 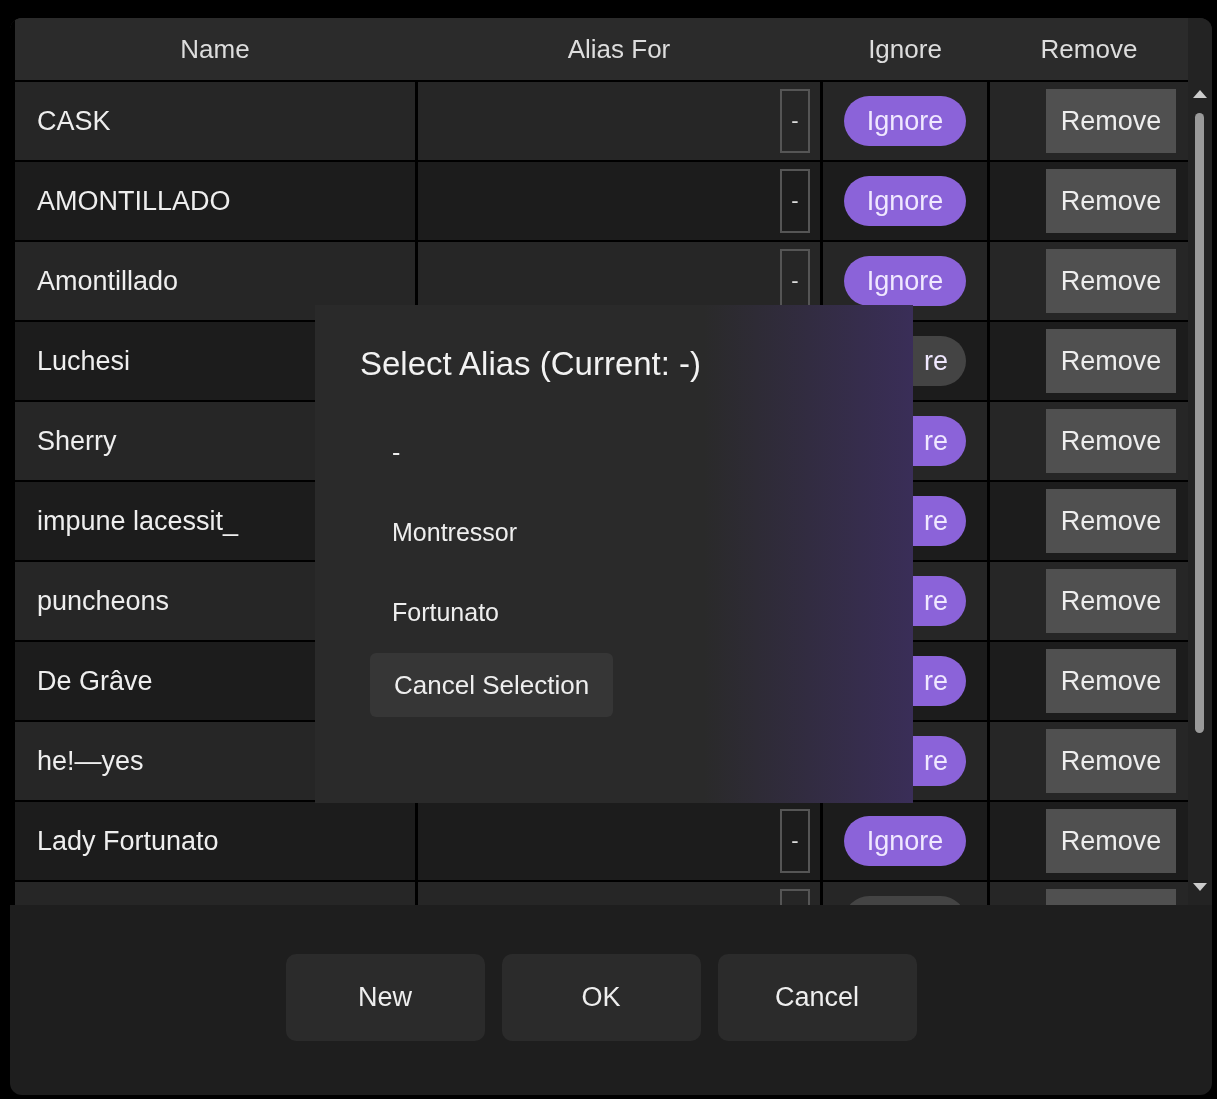 What do you see at coordinates (601, 997) in the screenshot?
I see `dialog-button: OK` at bounding box center [601, 997].